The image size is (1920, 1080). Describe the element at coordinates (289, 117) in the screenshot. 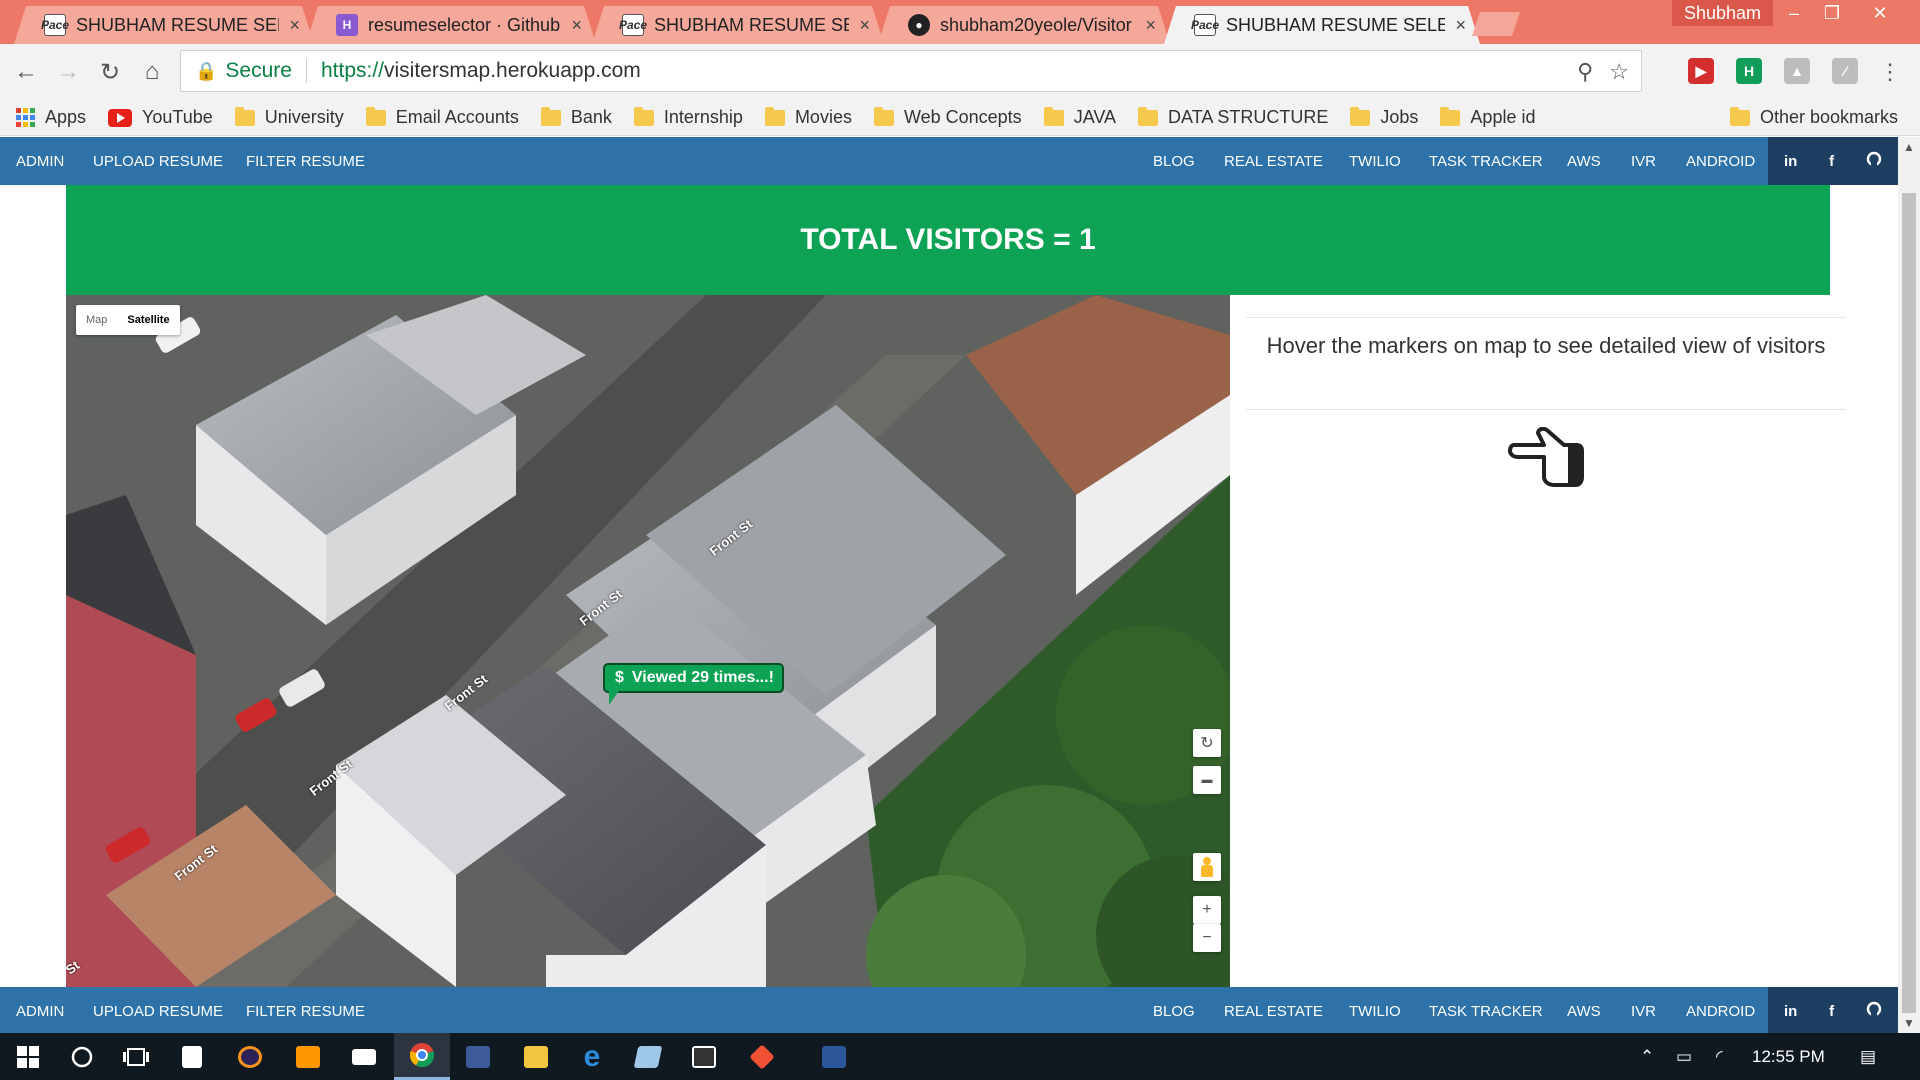

I see `bookmark-folder: University` at that location.